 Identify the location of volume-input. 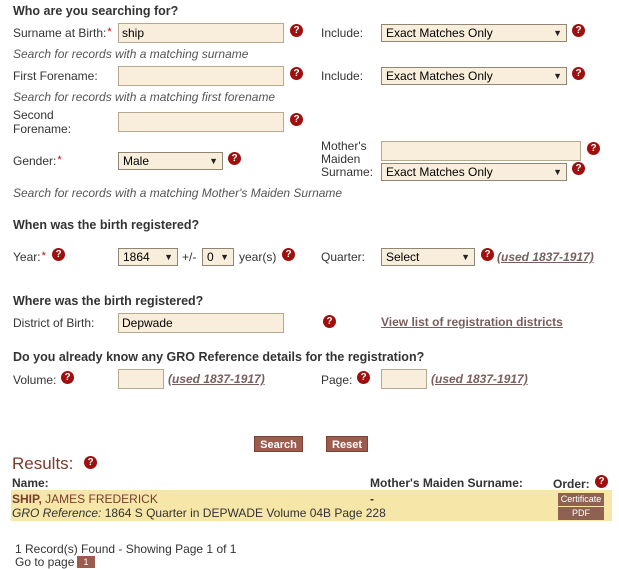
(141, 379).